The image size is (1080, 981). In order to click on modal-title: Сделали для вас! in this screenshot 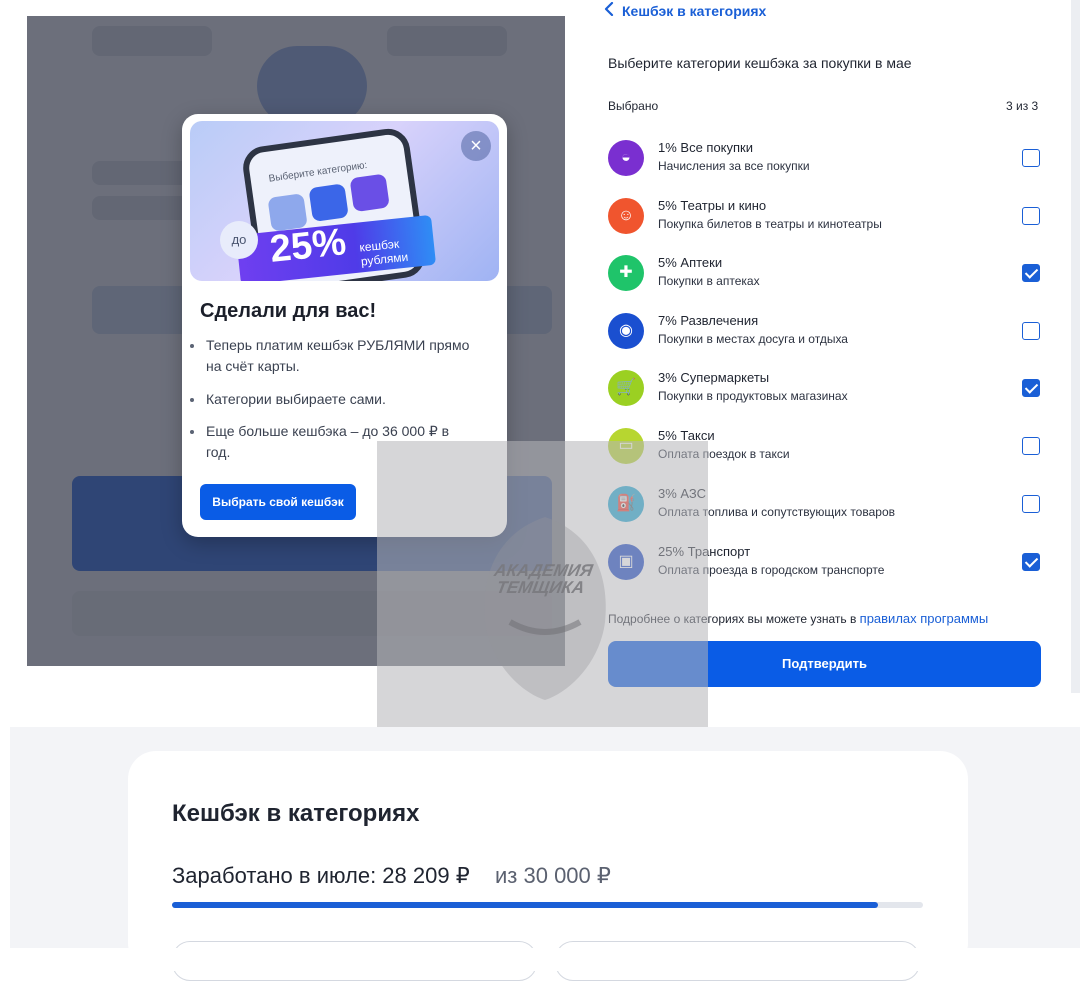, I will do `click(288, 311)`.